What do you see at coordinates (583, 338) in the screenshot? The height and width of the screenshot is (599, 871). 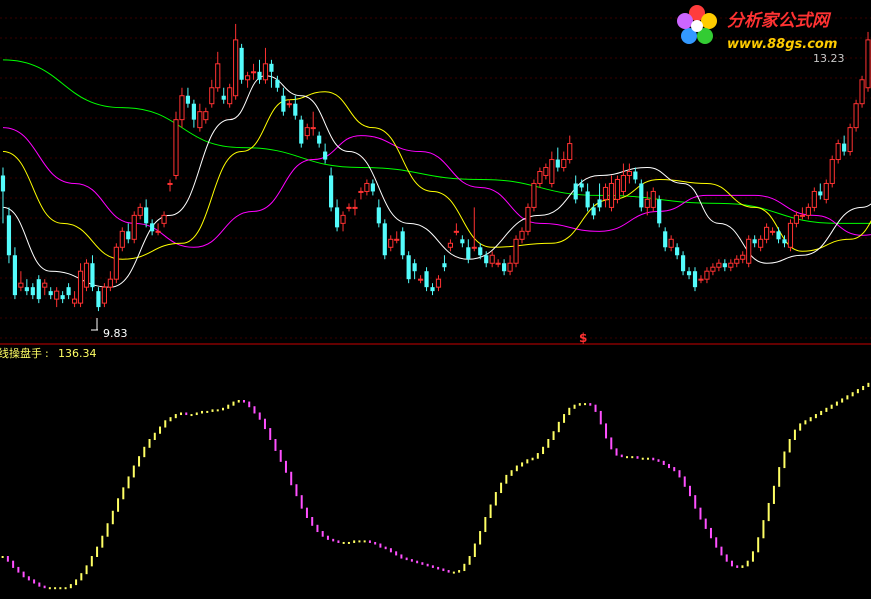 I see `signal-marker: $` at bounding box center [583, 338].